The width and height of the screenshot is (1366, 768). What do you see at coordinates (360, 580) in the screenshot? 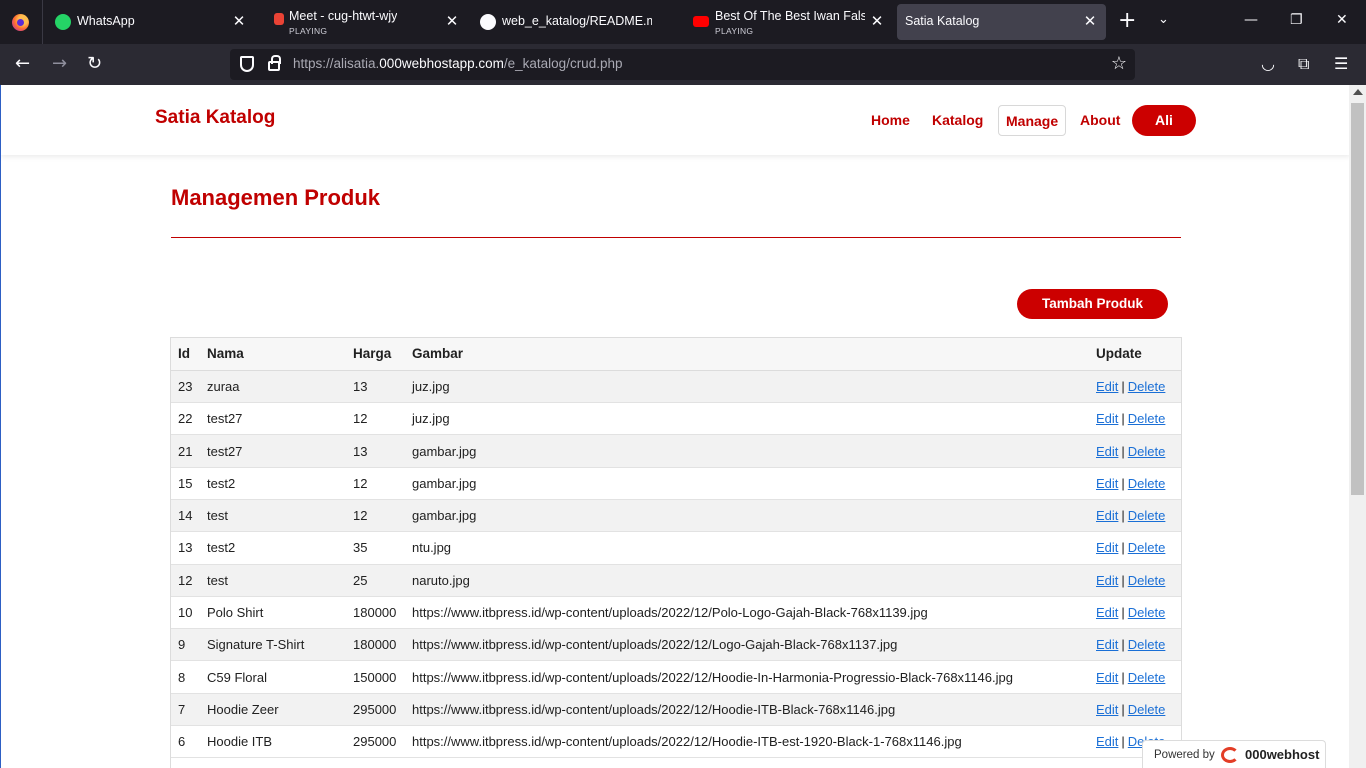
I see `cell-harga: 25` at bounding box center [360, 580].